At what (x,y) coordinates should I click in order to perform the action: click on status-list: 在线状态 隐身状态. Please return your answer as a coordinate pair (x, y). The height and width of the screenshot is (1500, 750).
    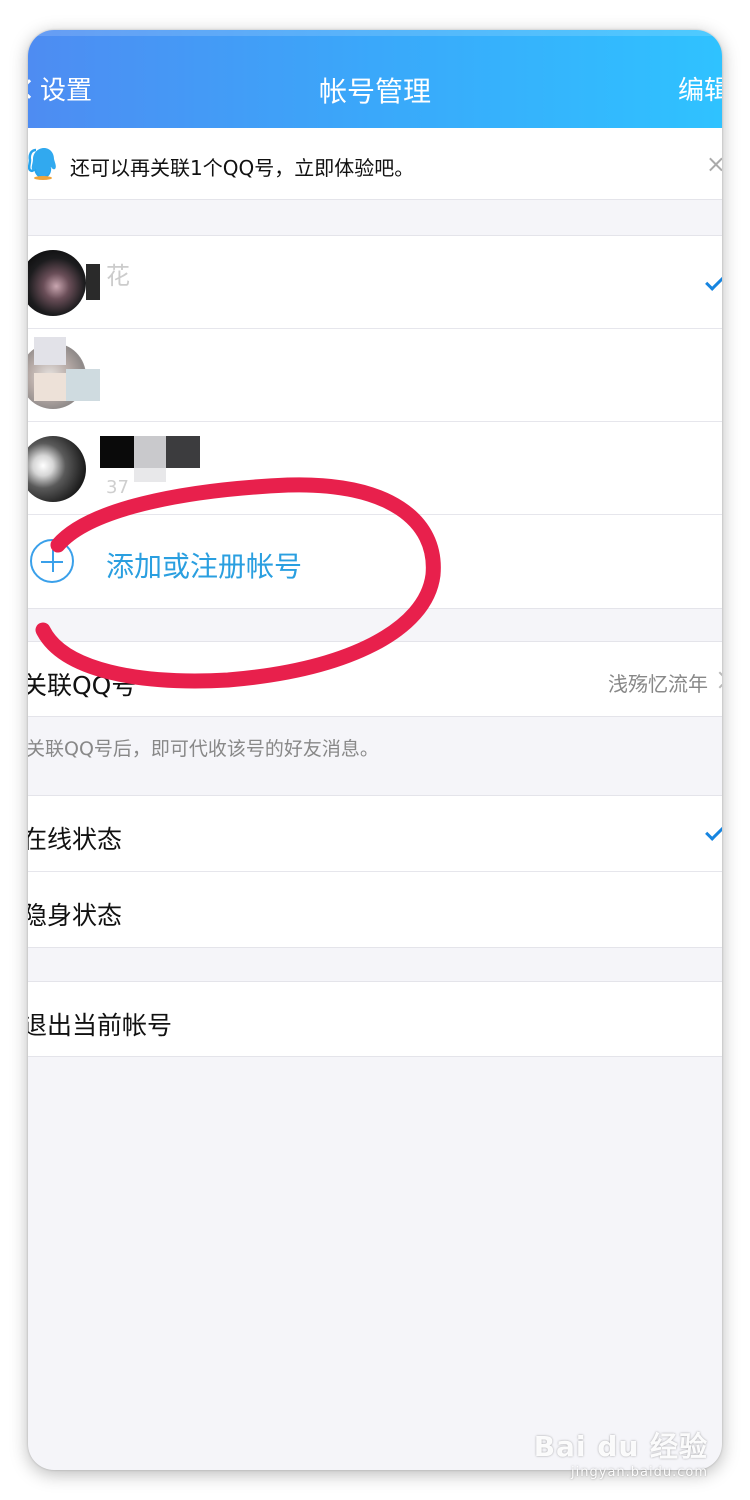
    Looking at the image, I should click on (375, 871).